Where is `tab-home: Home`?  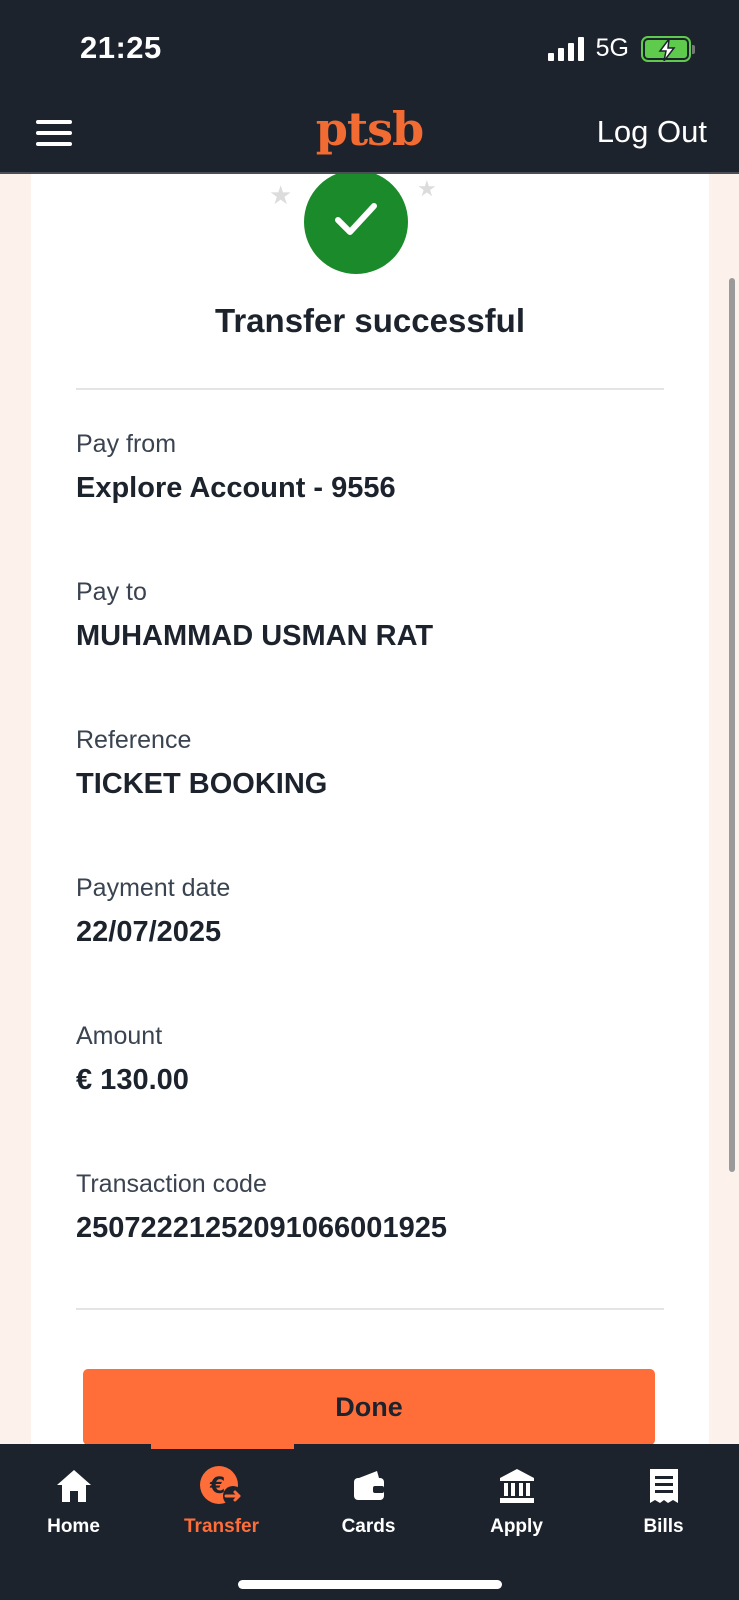 tab-home: Home is located at coordinates (73, 1507).